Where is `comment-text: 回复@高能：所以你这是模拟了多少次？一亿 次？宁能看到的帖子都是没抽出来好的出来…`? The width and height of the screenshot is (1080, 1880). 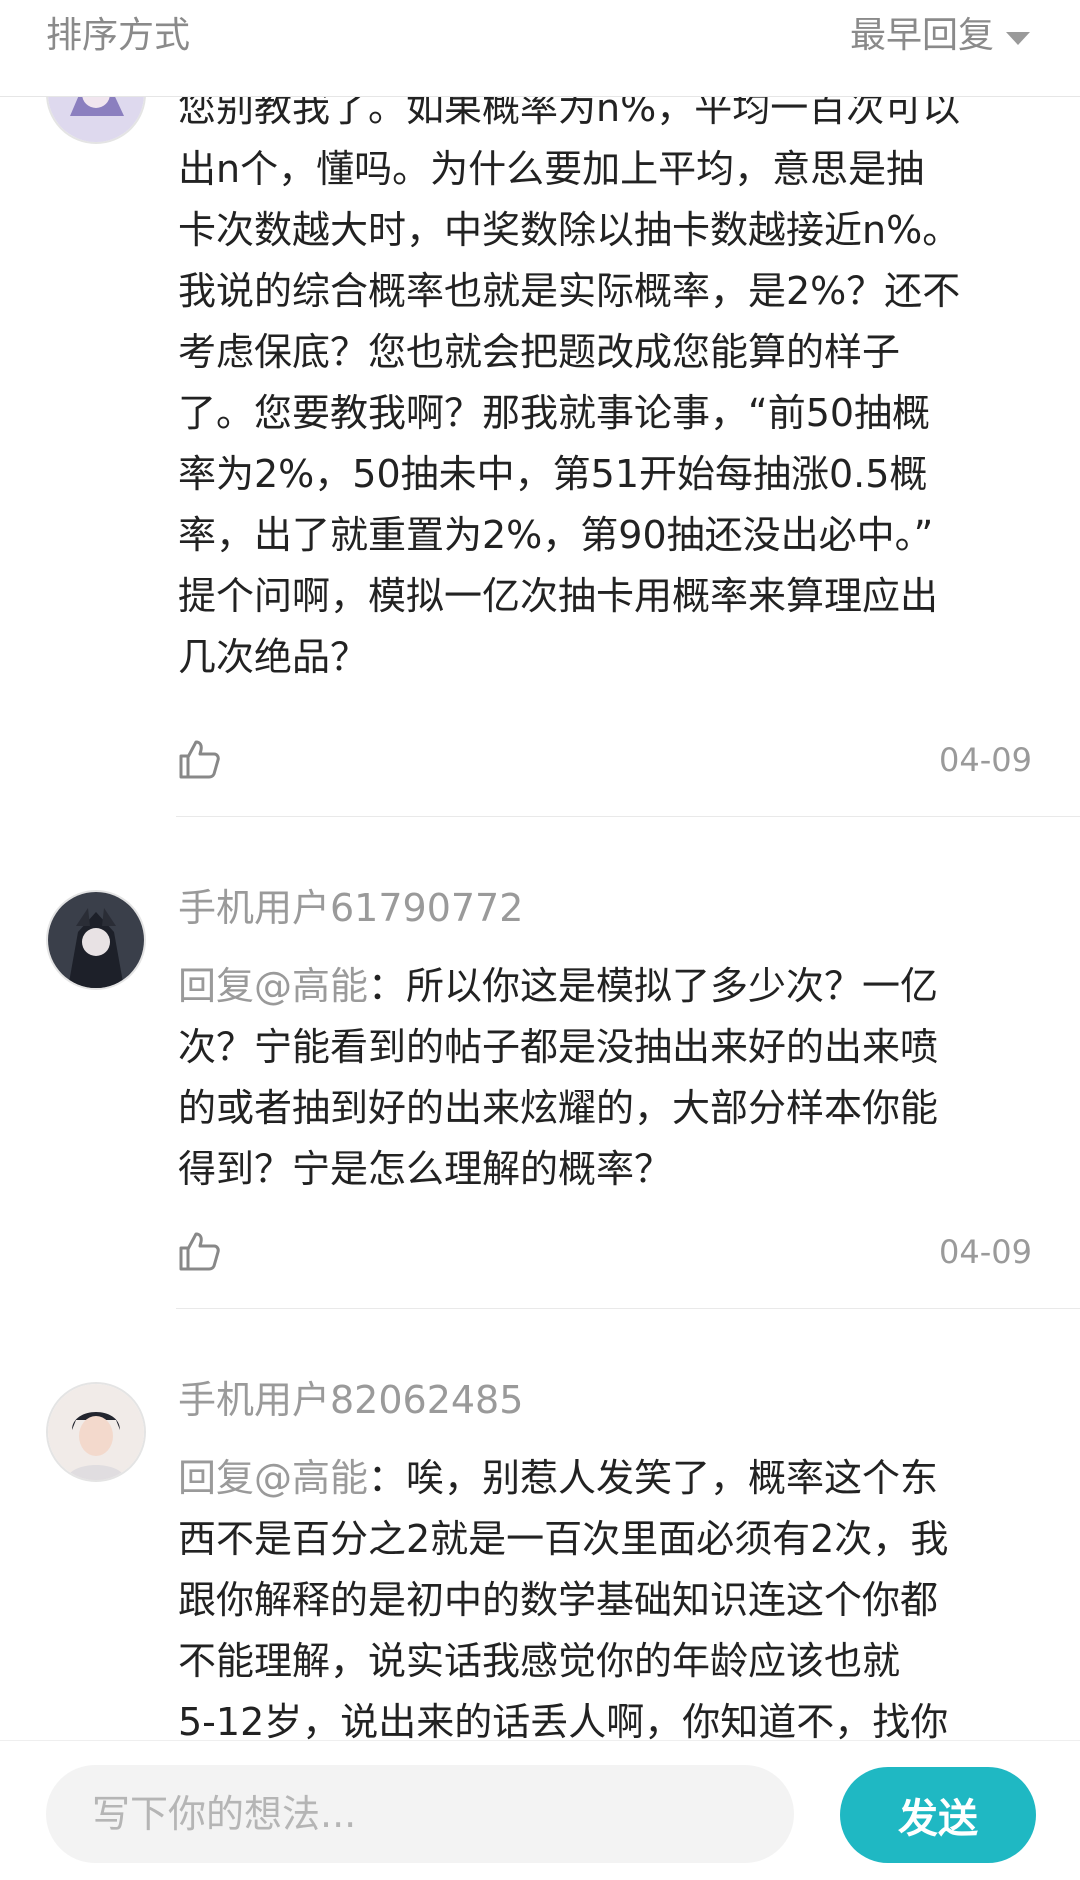
comment-text: 回复@高能：所以你这是模拟了多少次？一亿 次？宁能看到的帖子都是没抽出来好的出来… is located at coordinates (608, 1078).